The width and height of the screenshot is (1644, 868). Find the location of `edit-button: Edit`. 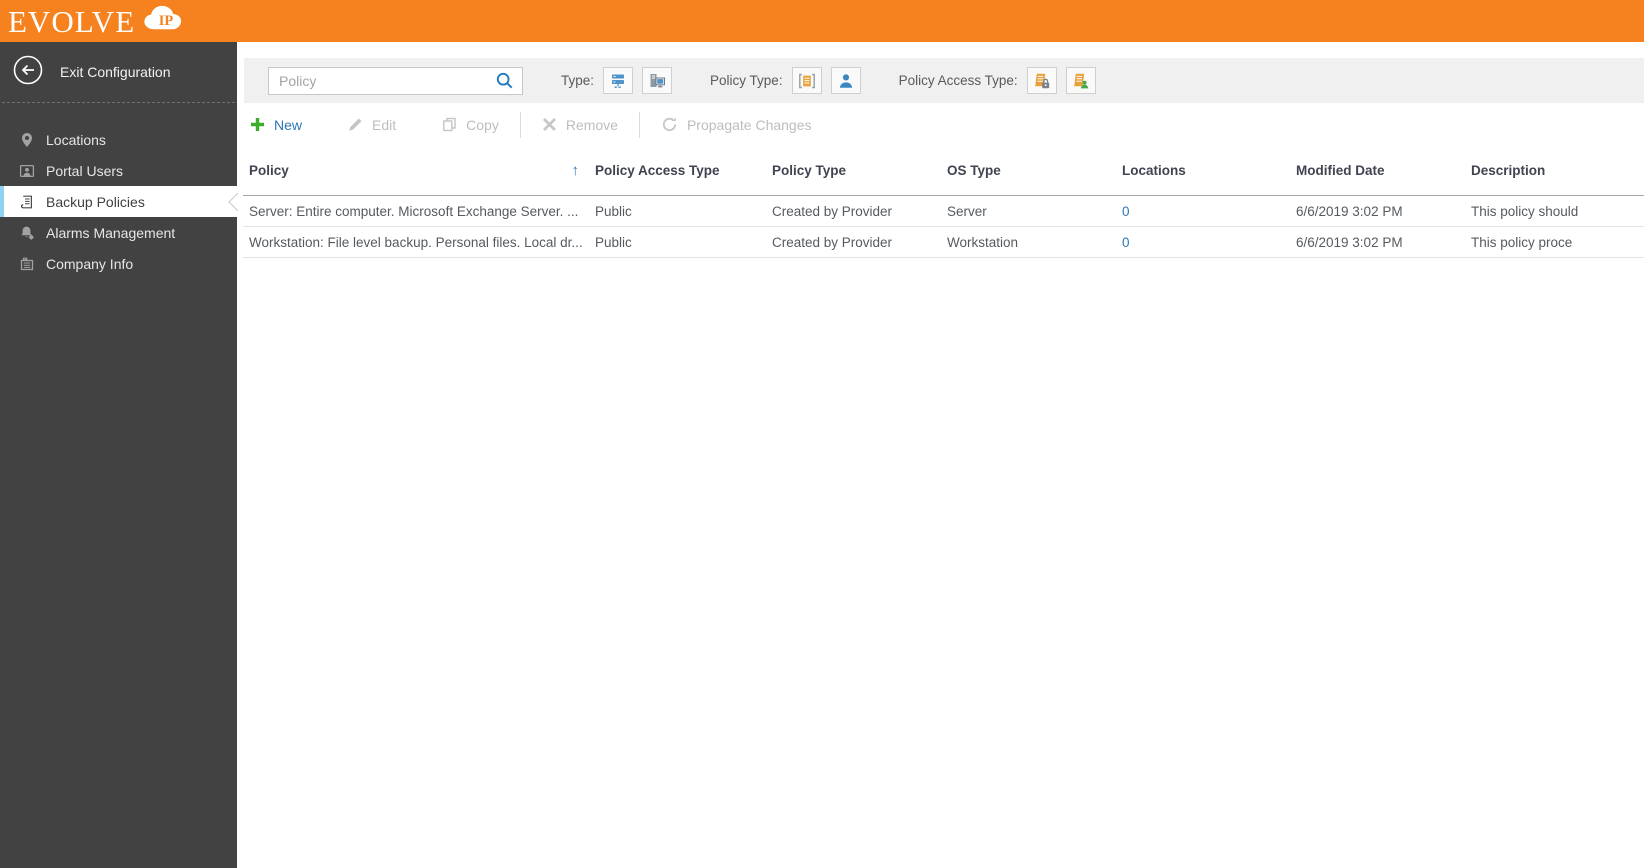

edit-button: Edit is located at coordinates (372, 124).